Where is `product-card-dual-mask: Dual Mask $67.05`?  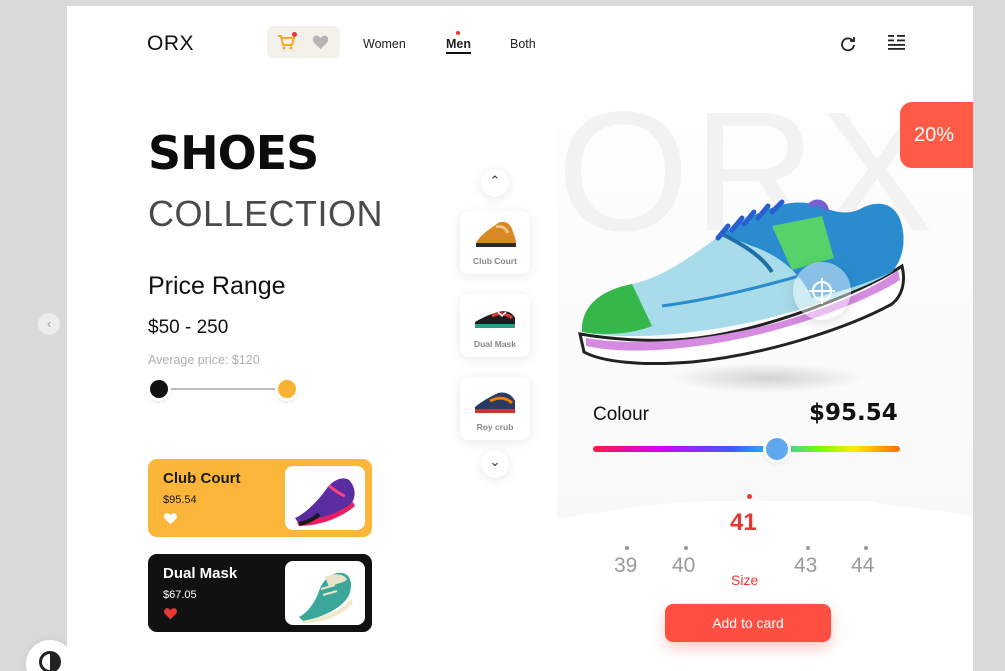
product-card-dual-mask: Dual Mask $67.05 is located at coordinates (260, 593).